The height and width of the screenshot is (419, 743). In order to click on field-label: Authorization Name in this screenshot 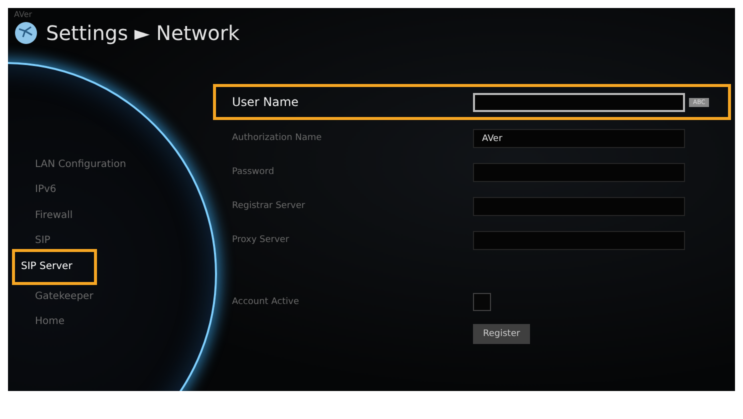, I will do `click(277, 138)`.